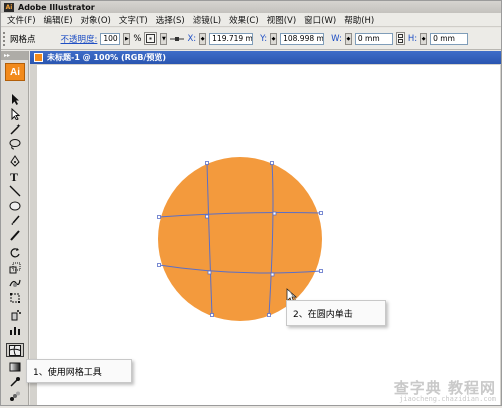 This screenshot has height=408, width=502. Describe the element at coordinates (15, 72) in the screenshot. I see `ai-logo: Ai` at that location.